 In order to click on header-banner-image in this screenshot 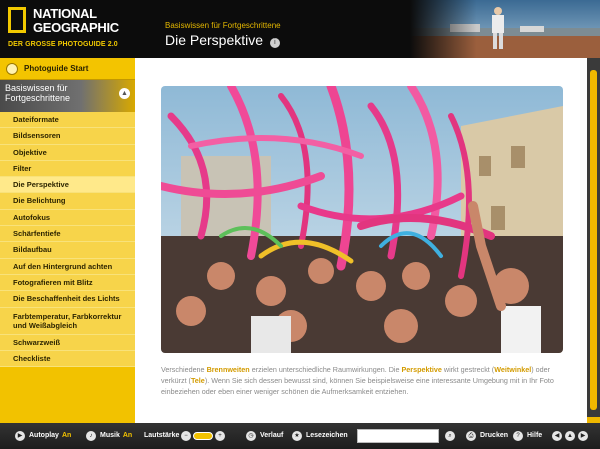, I will do `click(505, 29)`.